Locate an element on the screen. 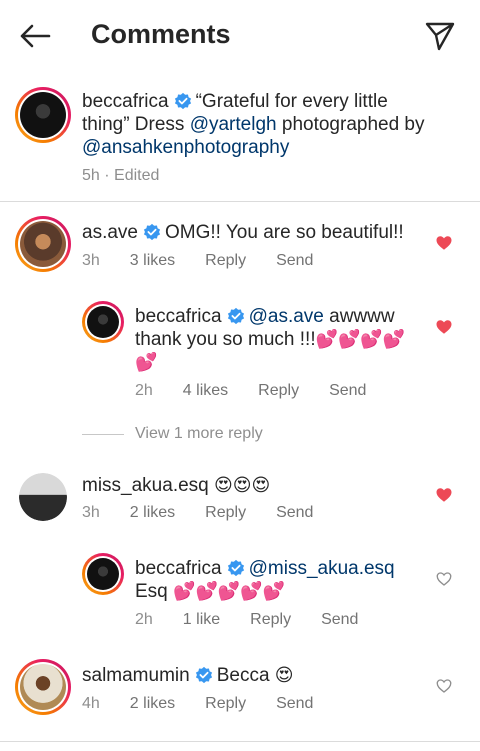 This screenshot has width=480, height=751. mention-link: @yartelgh is located at coordinates (233, 124).